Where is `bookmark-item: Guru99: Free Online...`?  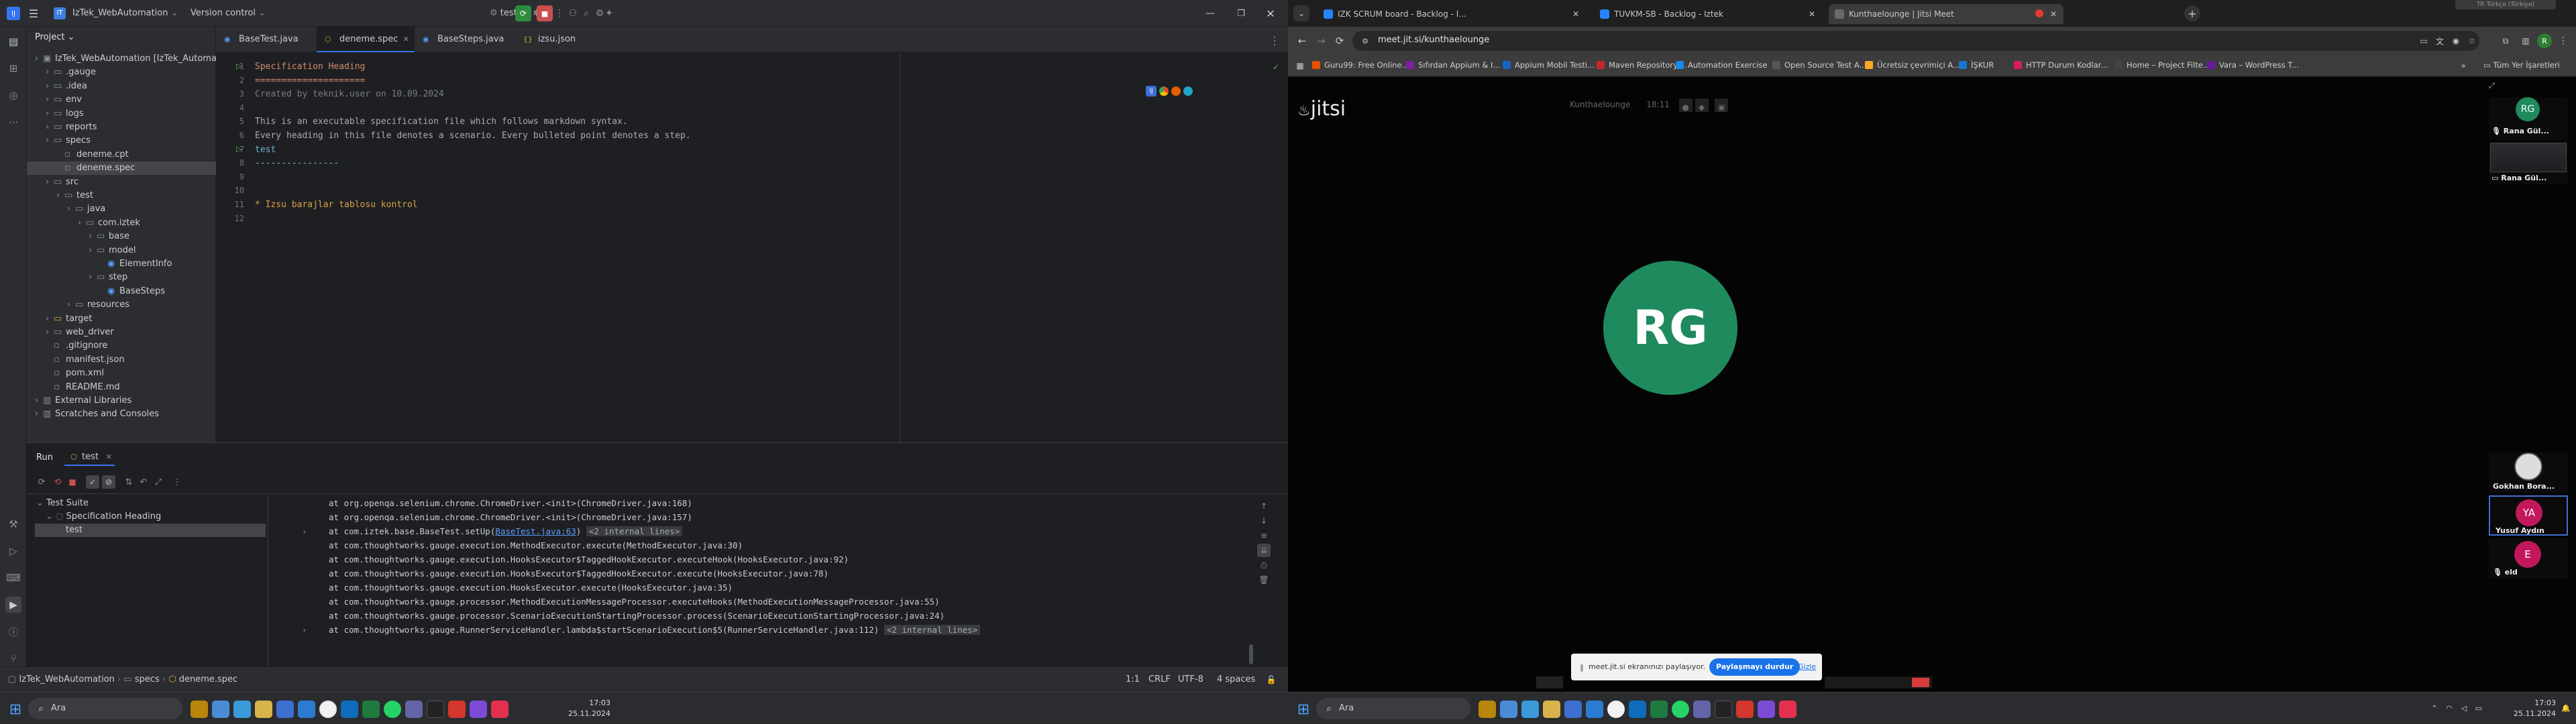
bookmark-item: Guru99: Free Online... is located at coordinates (1360, 65).